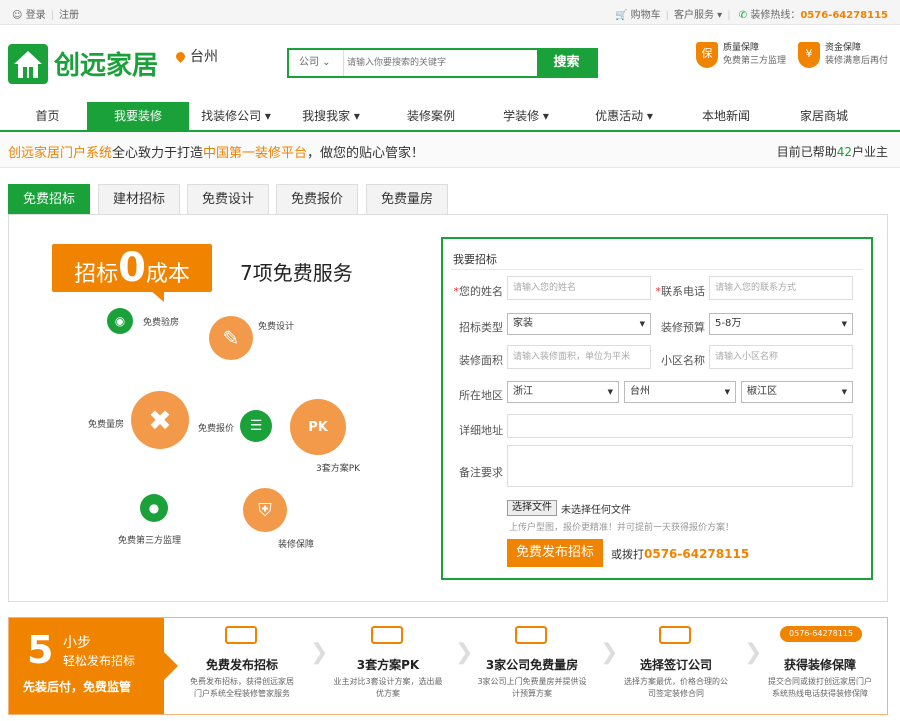 This screenshot has height=721, width=900. I want to click on search-bar: 公司 ⌄ 搜索, so click(442, 63).